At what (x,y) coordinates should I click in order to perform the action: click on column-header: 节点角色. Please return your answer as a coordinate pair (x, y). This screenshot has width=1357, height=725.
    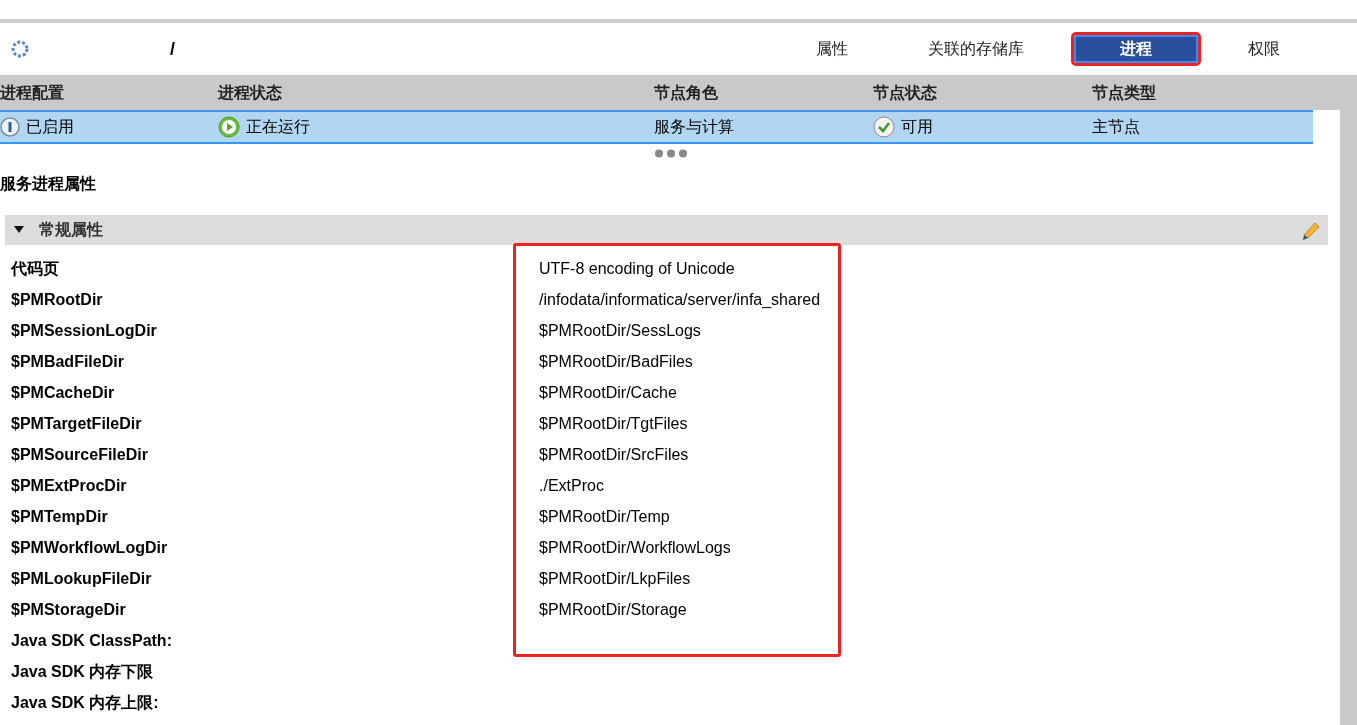
    Looking at the image, I should click on (686, 92).